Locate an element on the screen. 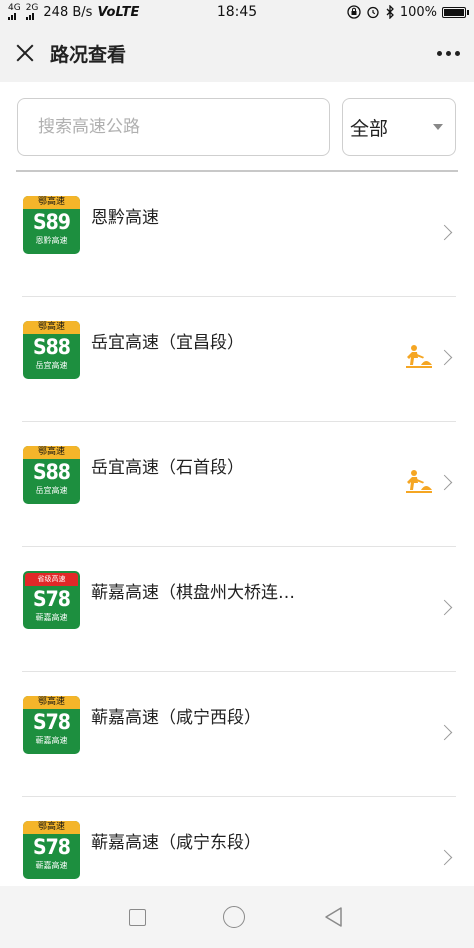  badge-name: 恩黔高速 is located at coordinates (51, 240).